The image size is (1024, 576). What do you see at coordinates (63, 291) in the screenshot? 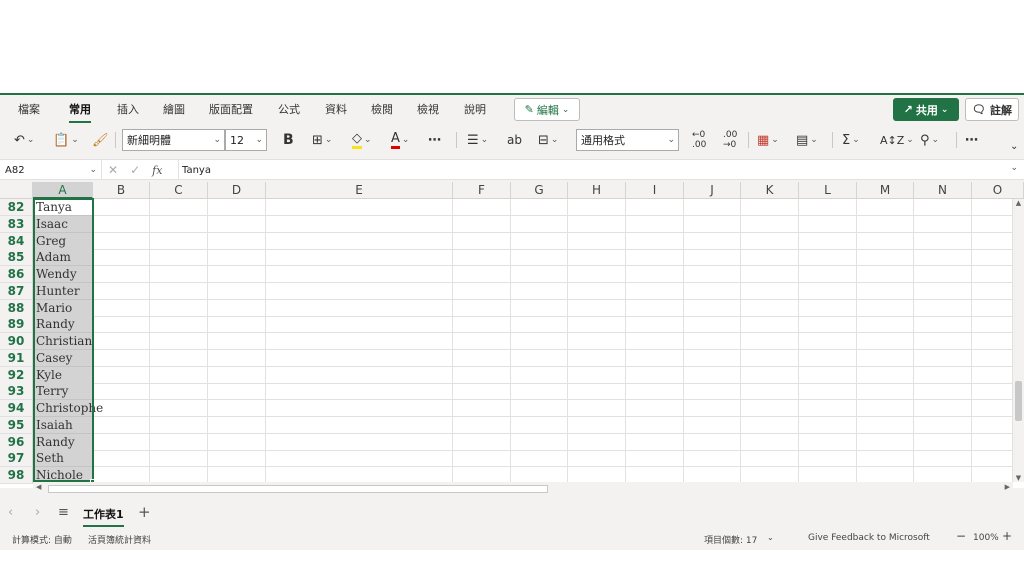
I see `cell-a: Hunter` at bounding box center [63, 291].